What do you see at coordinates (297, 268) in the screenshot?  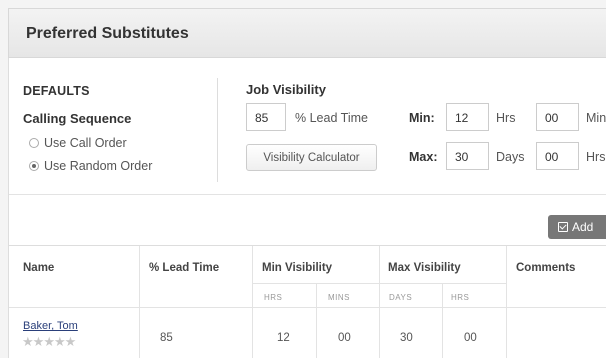 I see `col-header-min-visibility: Min Visibility` at bounding box center [297, 268].